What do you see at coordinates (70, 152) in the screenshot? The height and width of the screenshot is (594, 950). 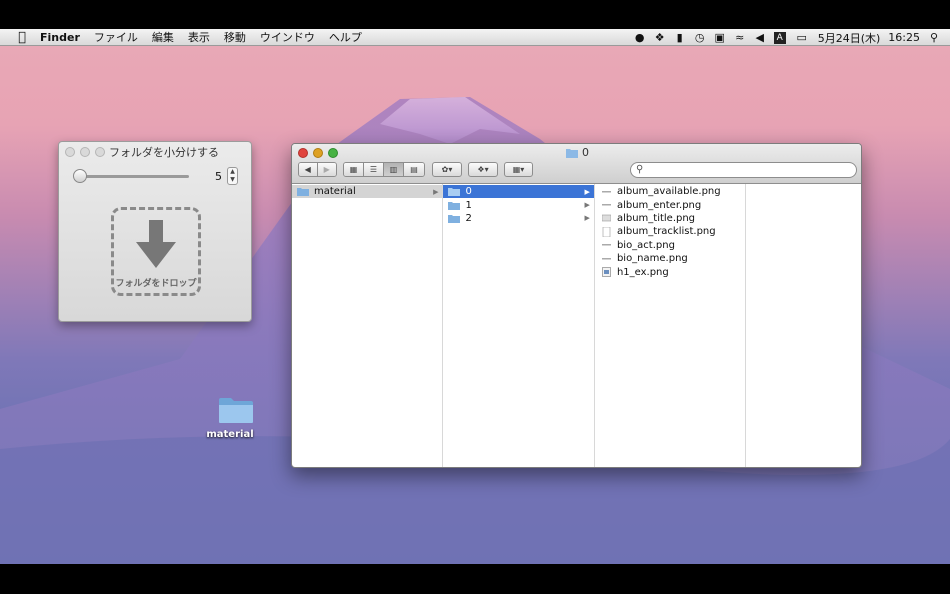 I see `panel-close-button` at bounding box center [70, 152].